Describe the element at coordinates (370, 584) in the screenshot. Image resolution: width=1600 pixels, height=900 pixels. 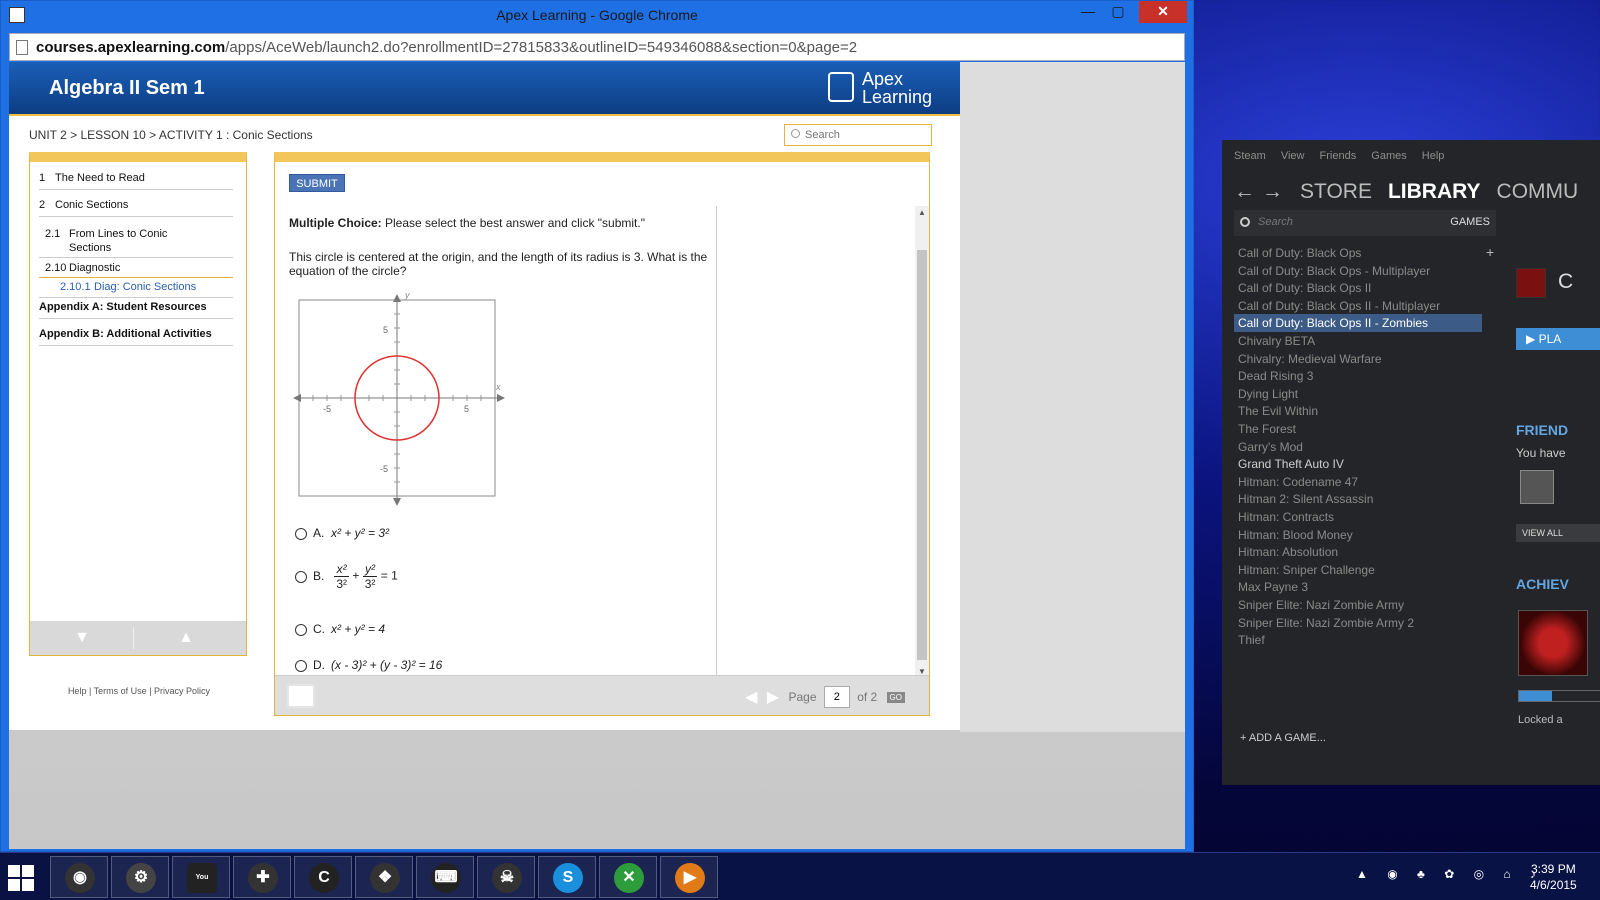
I see `frac-denominator: 3²` at that location.